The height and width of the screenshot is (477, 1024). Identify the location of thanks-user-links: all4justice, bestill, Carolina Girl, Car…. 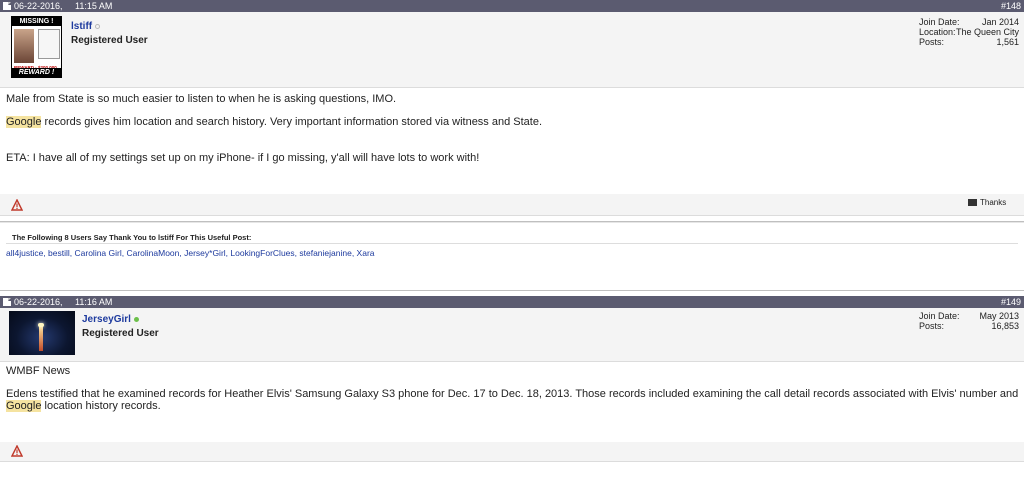
(190, 253).